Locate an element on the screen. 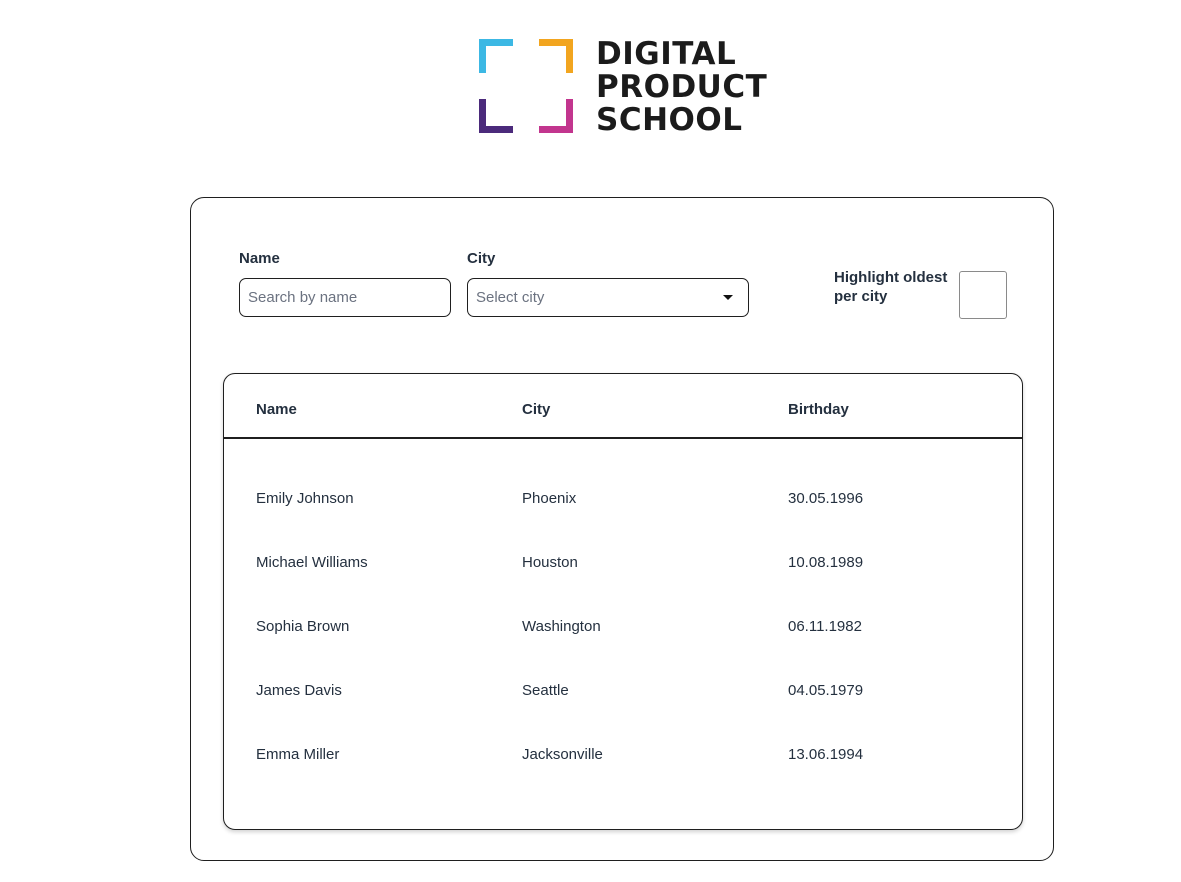  cell-name: James Davis is located at coordinates (299, 690).